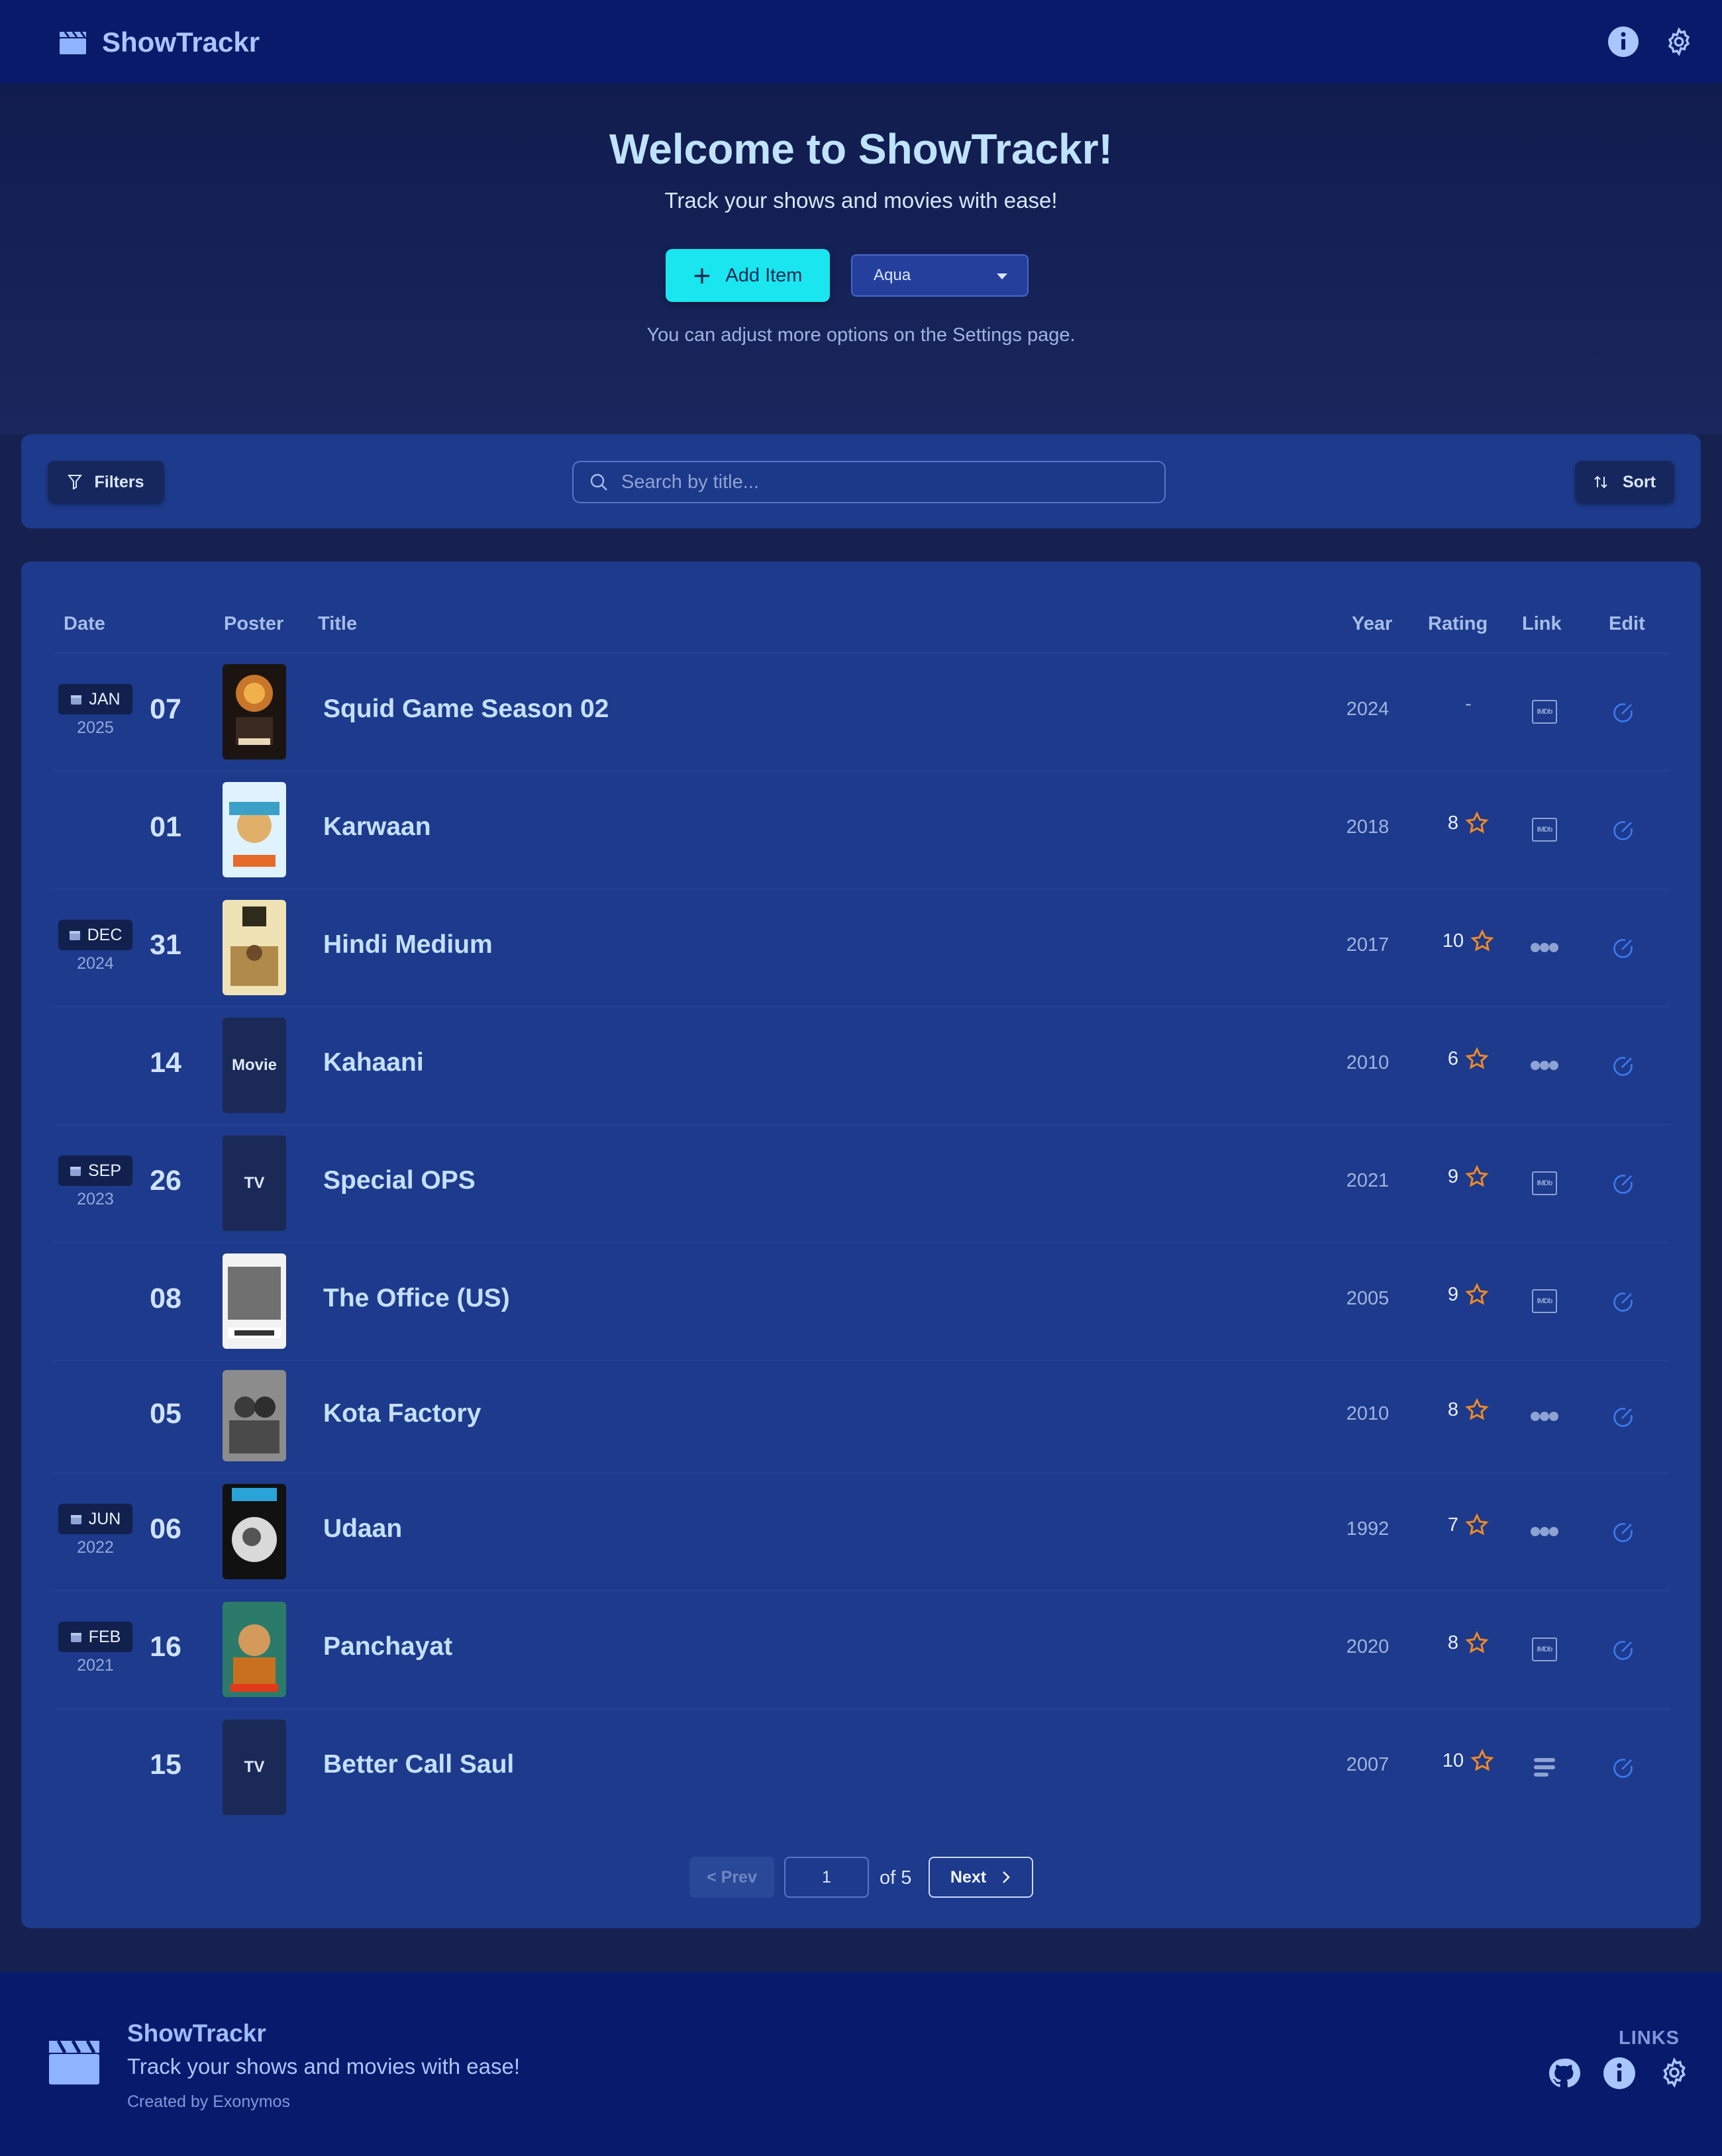  Describe the element at coordinates (1619, 2073) in the screenshot. I see `info-icon` at that location.